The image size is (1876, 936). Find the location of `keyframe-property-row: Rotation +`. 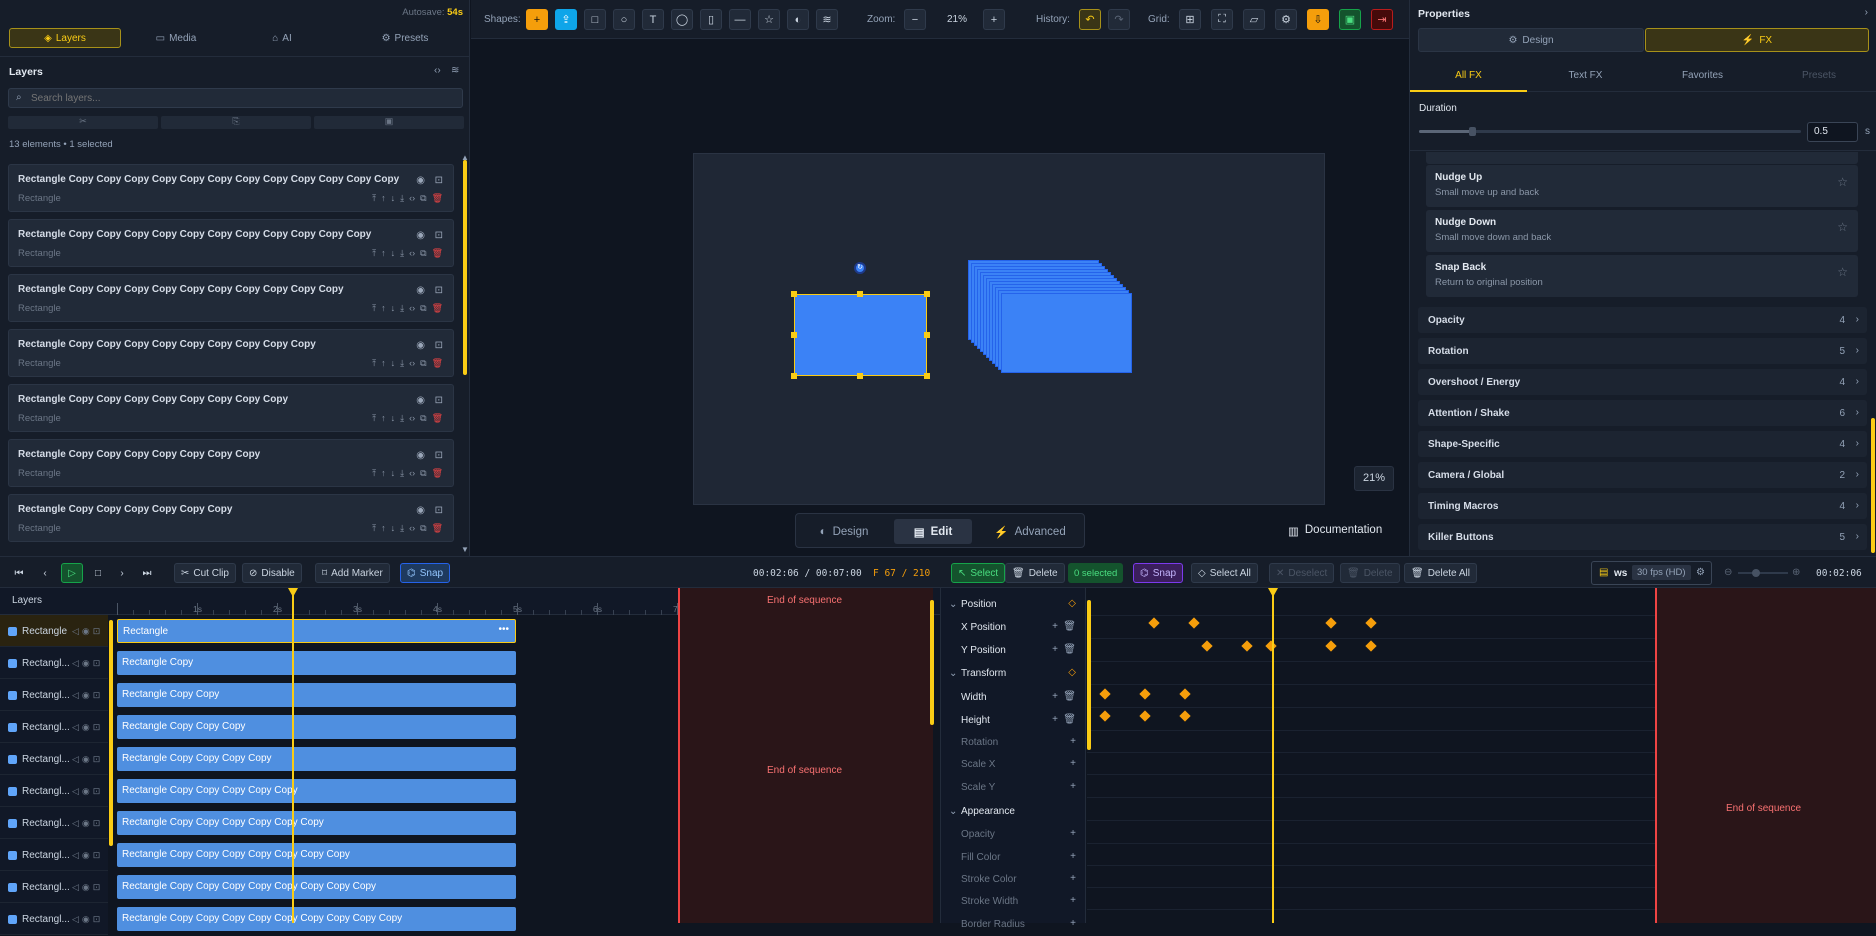

keyframe-property-row: Rotation + is located at coordinates (1013, 743).